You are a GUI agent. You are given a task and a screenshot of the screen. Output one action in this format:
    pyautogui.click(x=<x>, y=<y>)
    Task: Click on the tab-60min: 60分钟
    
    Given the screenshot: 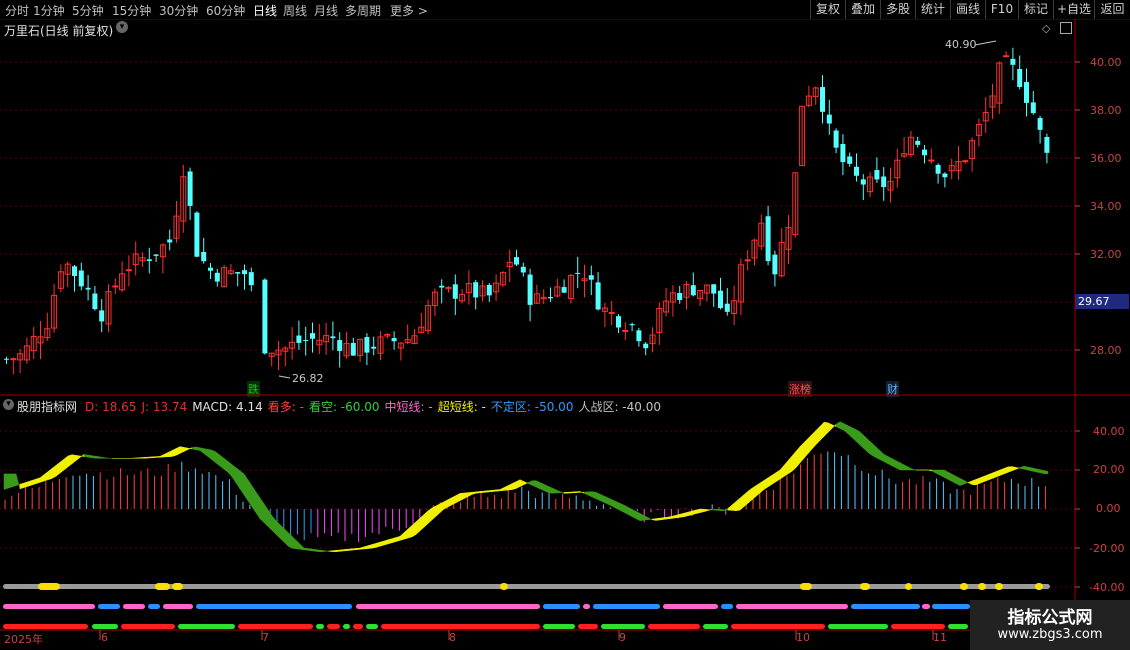 What is the action you would take?
    pyautogui.click(x=225, y=10)
    